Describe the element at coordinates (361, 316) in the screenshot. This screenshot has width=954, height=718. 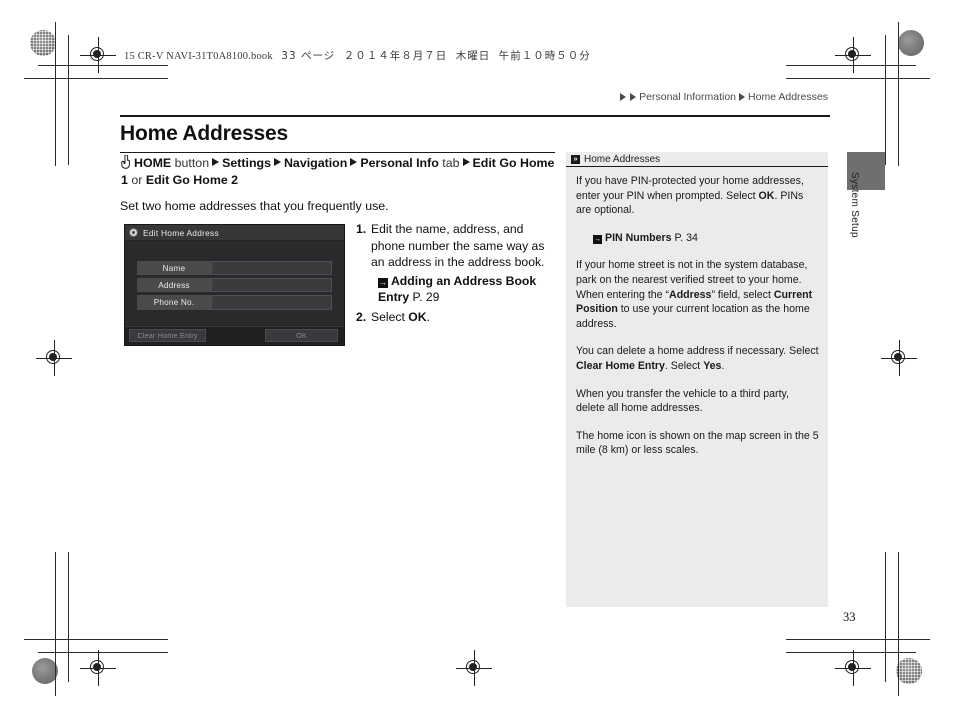
I see `step-2-number: 2.` at that location.